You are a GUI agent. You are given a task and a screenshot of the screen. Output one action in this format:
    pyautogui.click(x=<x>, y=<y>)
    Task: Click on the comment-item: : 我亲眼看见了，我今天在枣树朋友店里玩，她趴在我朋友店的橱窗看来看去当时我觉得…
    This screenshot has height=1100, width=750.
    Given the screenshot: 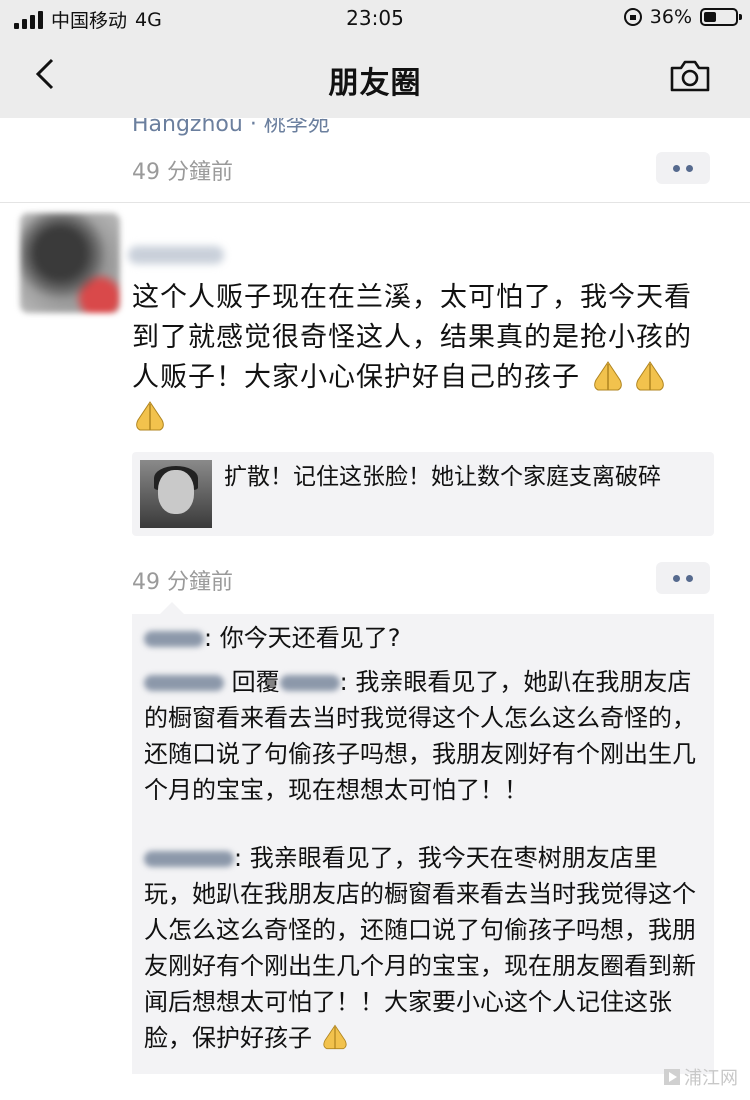 What is the action you would take?
    pyautogui.click(x=424, y=948)
    